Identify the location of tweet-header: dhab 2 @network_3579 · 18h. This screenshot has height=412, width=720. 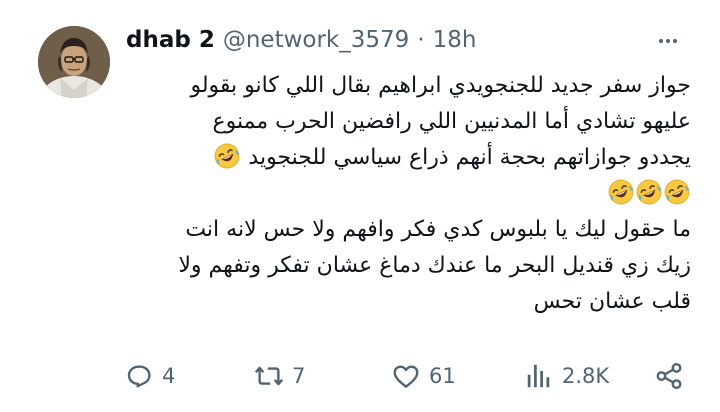
(301, 40).